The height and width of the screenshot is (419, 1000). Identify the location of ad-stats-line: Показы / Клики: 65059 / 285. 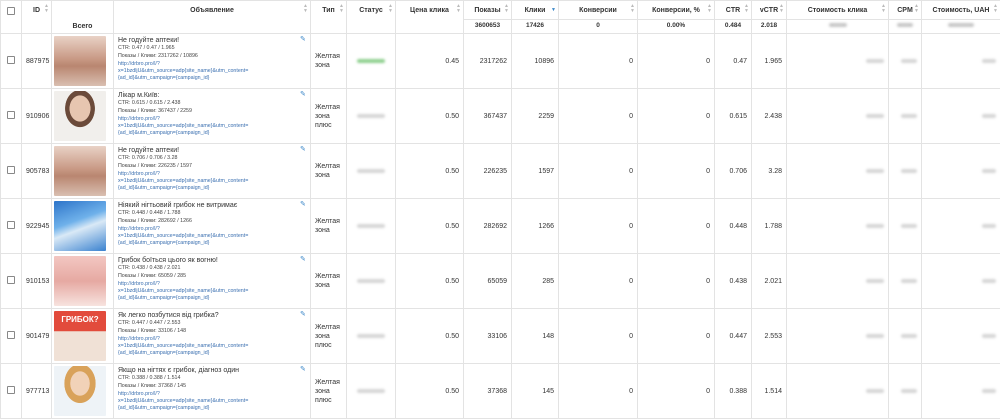
(212, 276).